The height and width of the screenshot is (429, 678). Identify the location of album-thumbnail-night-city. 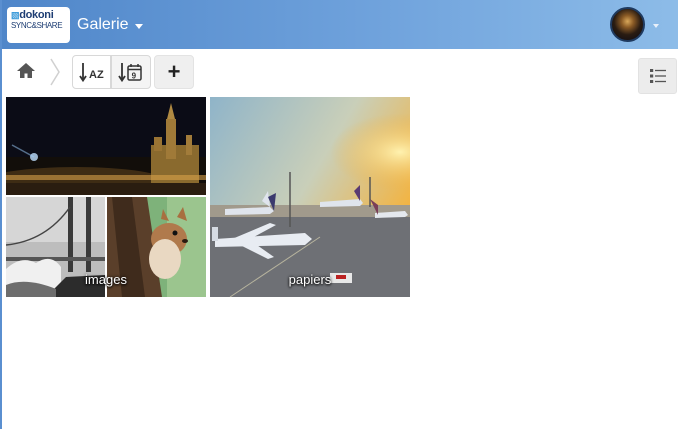
(106, 146).